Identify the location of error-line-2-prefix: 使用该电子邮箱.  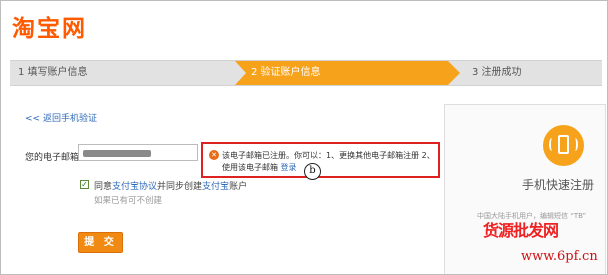
(250, 167).